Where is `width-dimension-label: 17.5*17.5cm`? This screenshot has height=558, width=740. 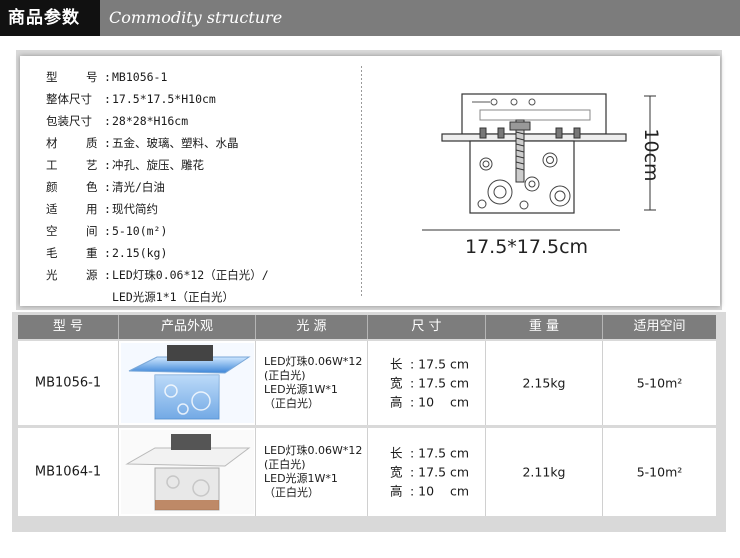 width-dimension-label: 17.5*17.5cm is located at coordinates (527, 247).